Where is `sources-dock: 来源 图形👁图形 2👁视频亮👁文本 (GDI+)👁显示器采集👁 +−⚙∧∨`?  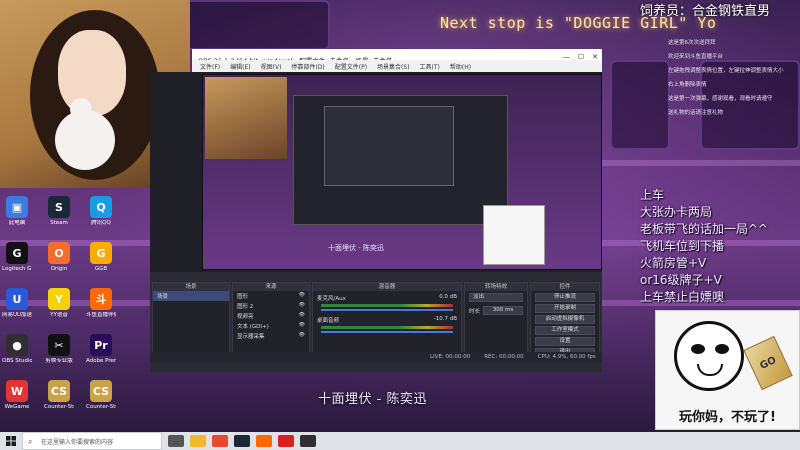 sources-dock: 来源 图形👁图形 2👁视频亮👁文本 (GDI+)👁显示器采集👁 +−⚙∧∨ is located at coordinates (271, 321).